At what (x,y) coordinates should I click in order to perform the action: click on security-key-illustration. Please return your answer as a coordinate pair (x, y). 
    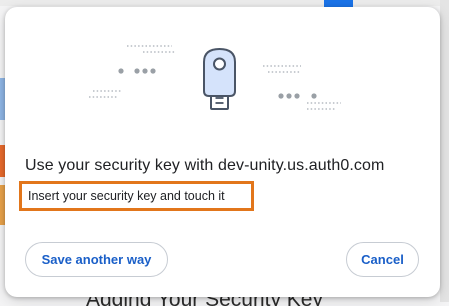
    Looking at the image, I should click on (215, 77).